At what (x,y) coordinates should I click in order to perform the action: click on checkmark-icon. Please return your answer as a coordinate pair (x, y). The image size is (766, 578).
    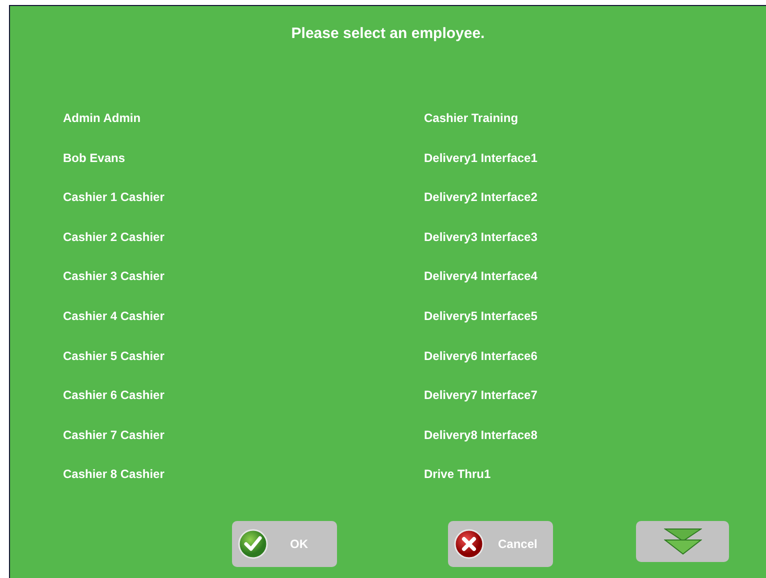
    Looking at the image, I should click on (253, 543).